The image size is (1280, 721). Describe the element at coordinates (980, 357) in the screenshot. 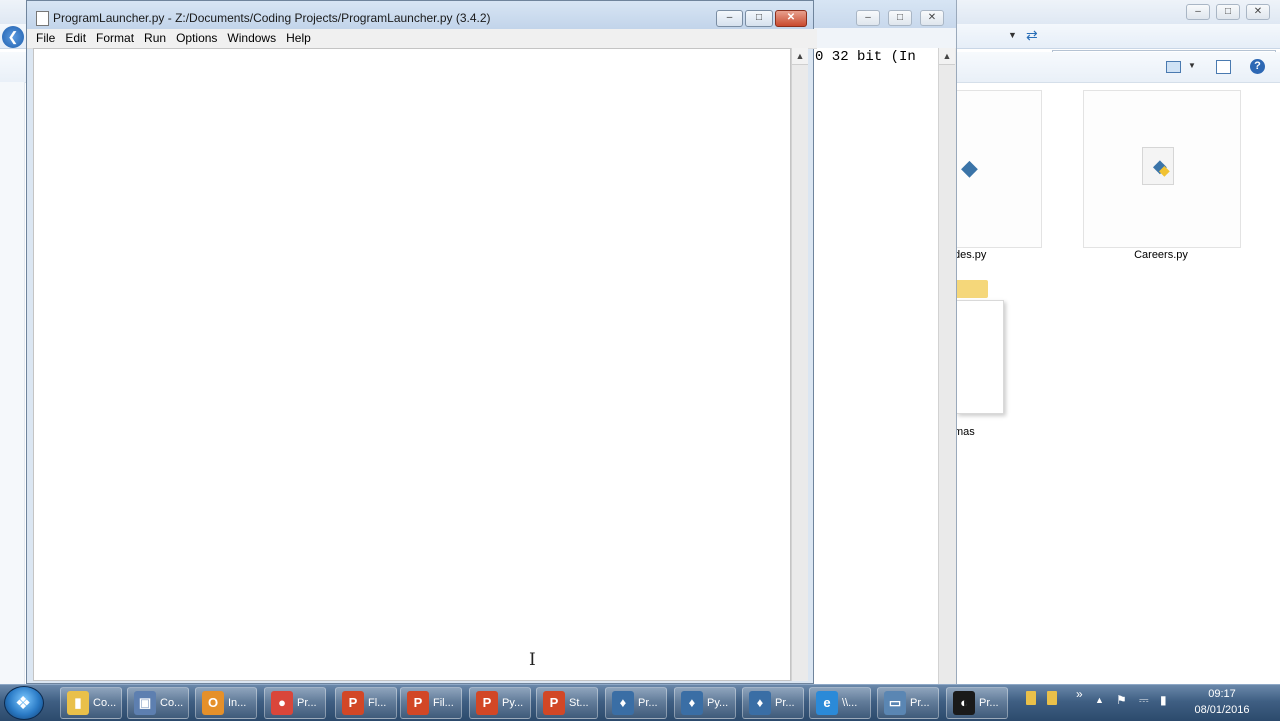

I see `folder-body` at that location.